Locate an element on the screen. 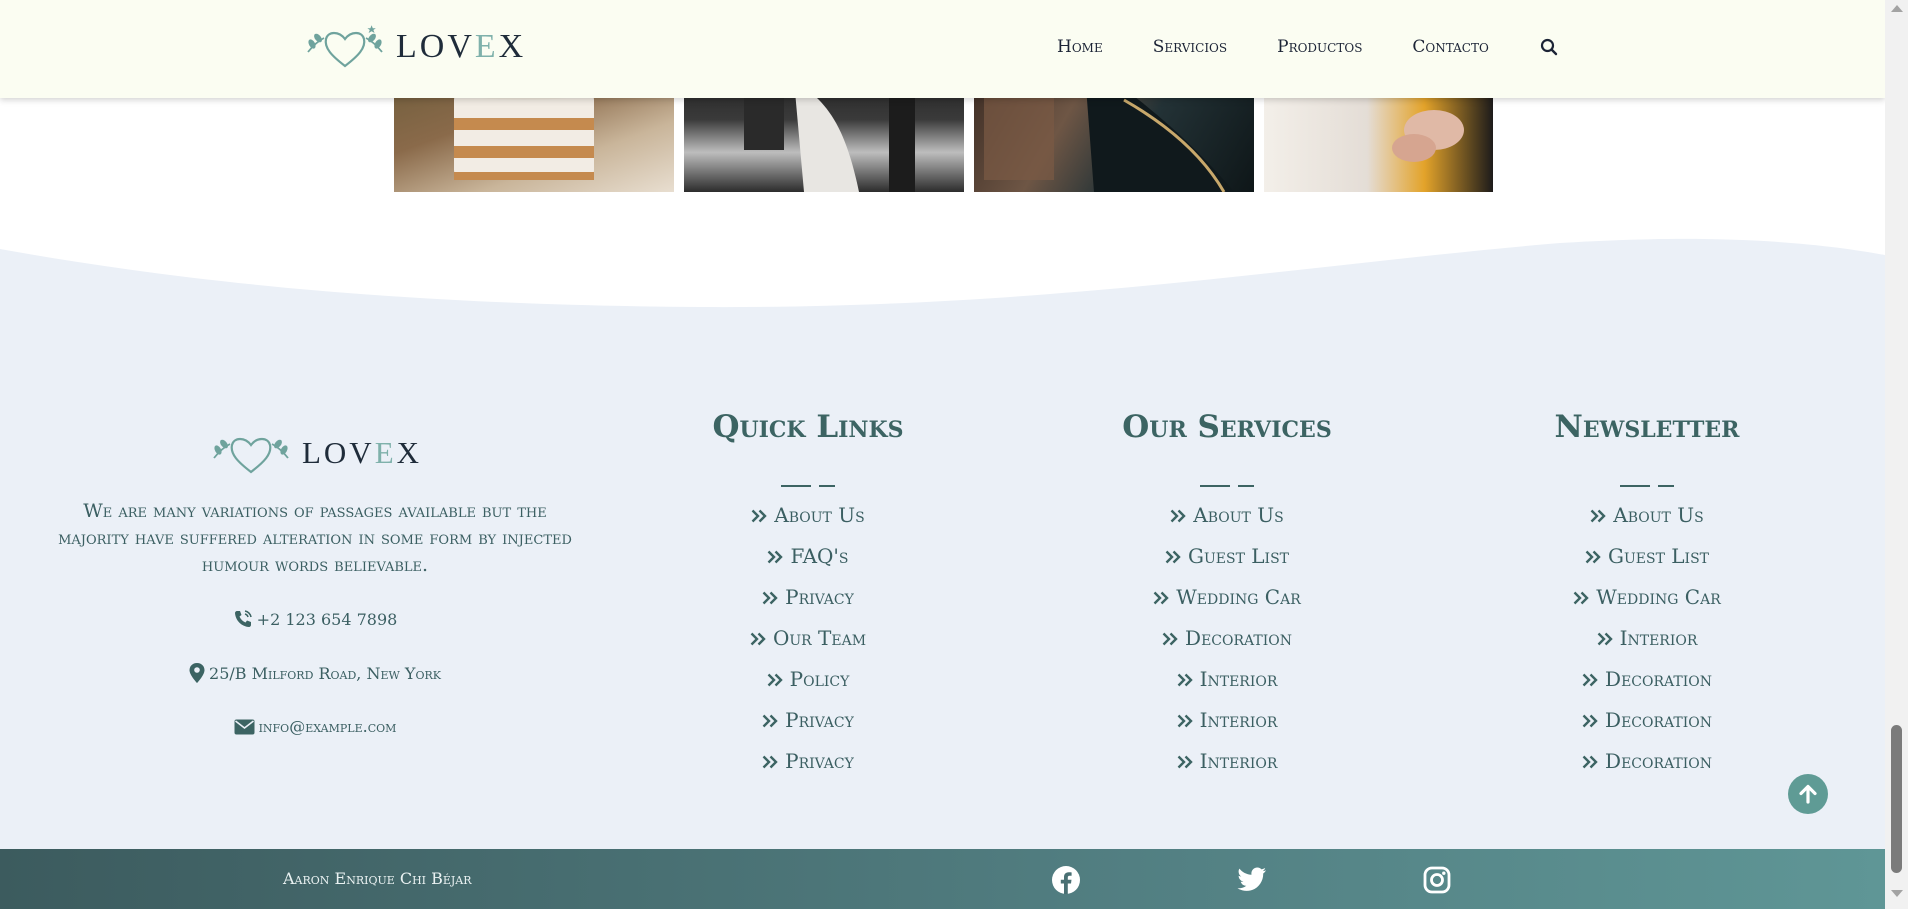  contact-email-text: info@example.com is located at coordinates (327, 726).